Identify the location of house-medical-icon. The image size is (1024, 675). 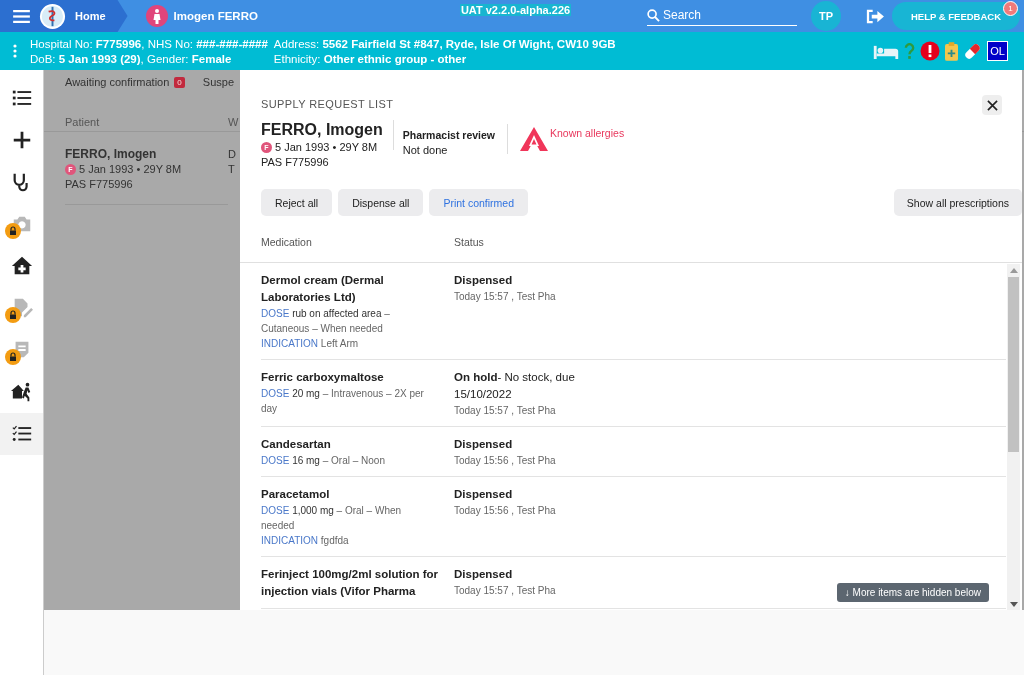
(21, 266).